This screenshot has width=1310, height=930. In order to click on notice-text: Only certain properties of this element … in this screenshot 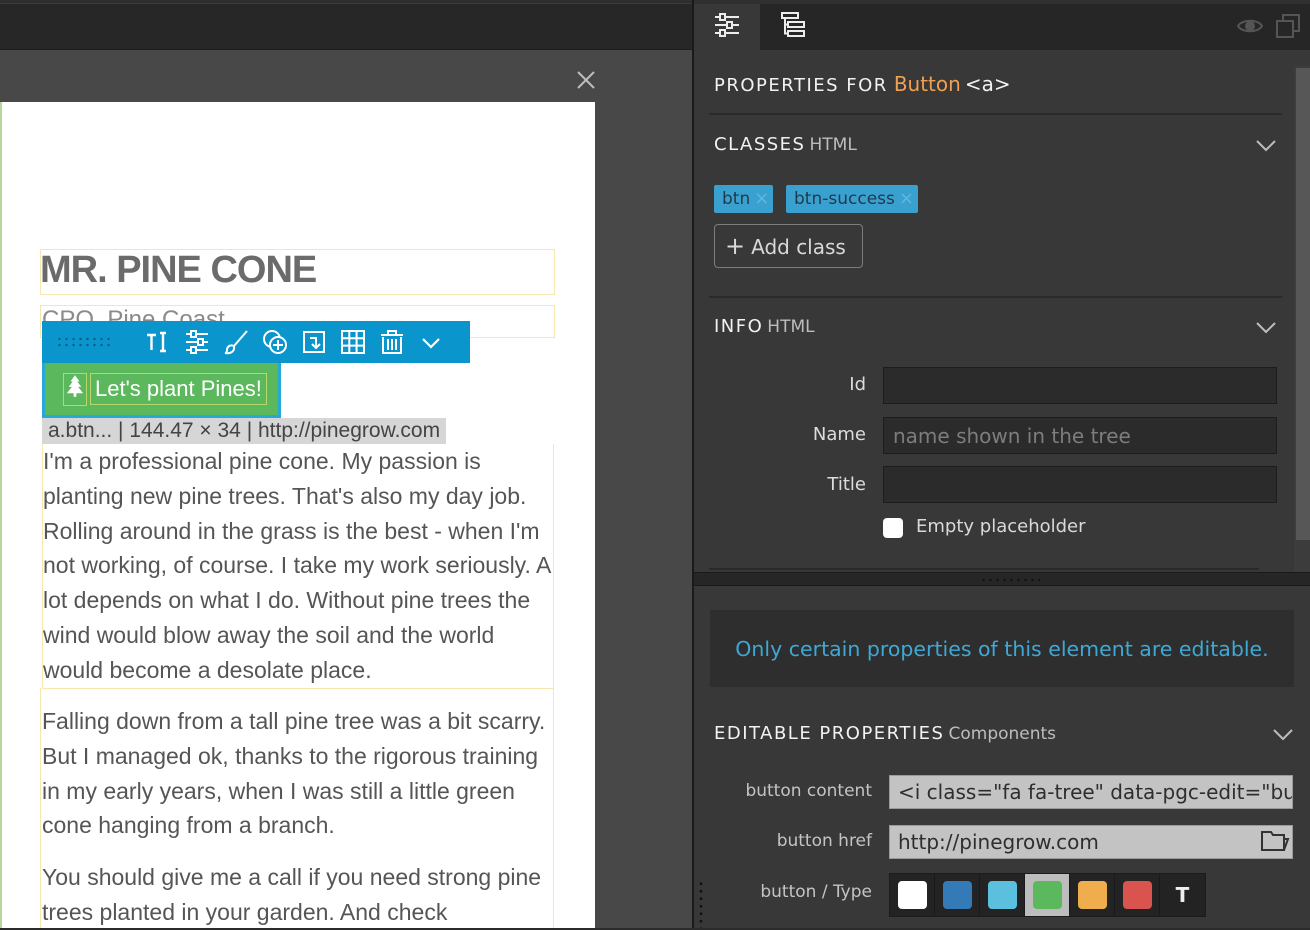, I will do `click(1002, 648)`.